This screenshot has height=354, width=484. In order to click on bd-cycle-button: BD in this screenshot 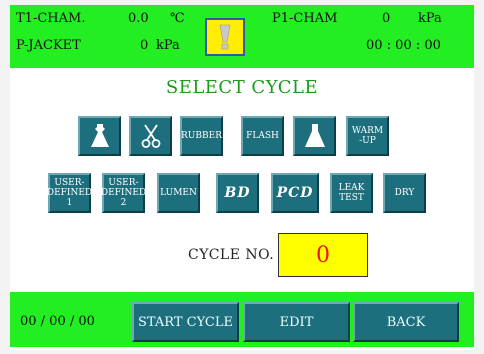, I will do `click(237, 193)`.